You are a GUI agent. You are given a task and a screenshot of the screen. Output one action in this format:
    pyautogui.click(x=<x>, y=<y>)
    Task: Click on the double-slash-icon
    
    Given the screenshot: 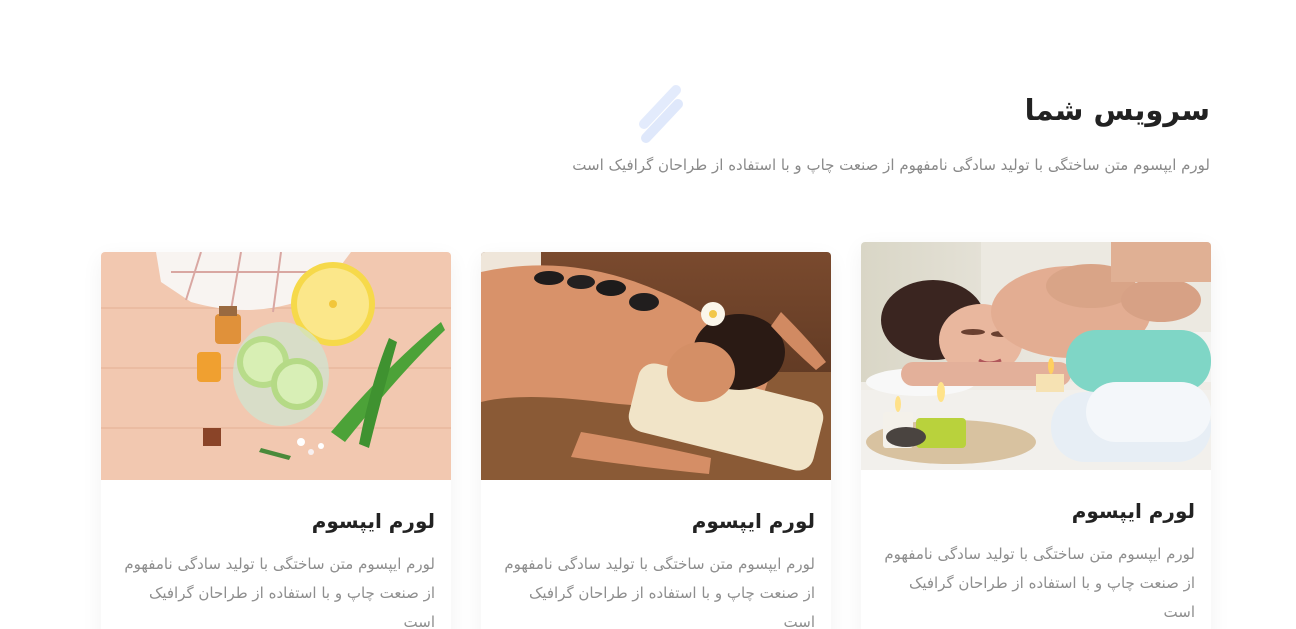 What is the action you would take?
    pyautogui.click(x=661, y=114)
    